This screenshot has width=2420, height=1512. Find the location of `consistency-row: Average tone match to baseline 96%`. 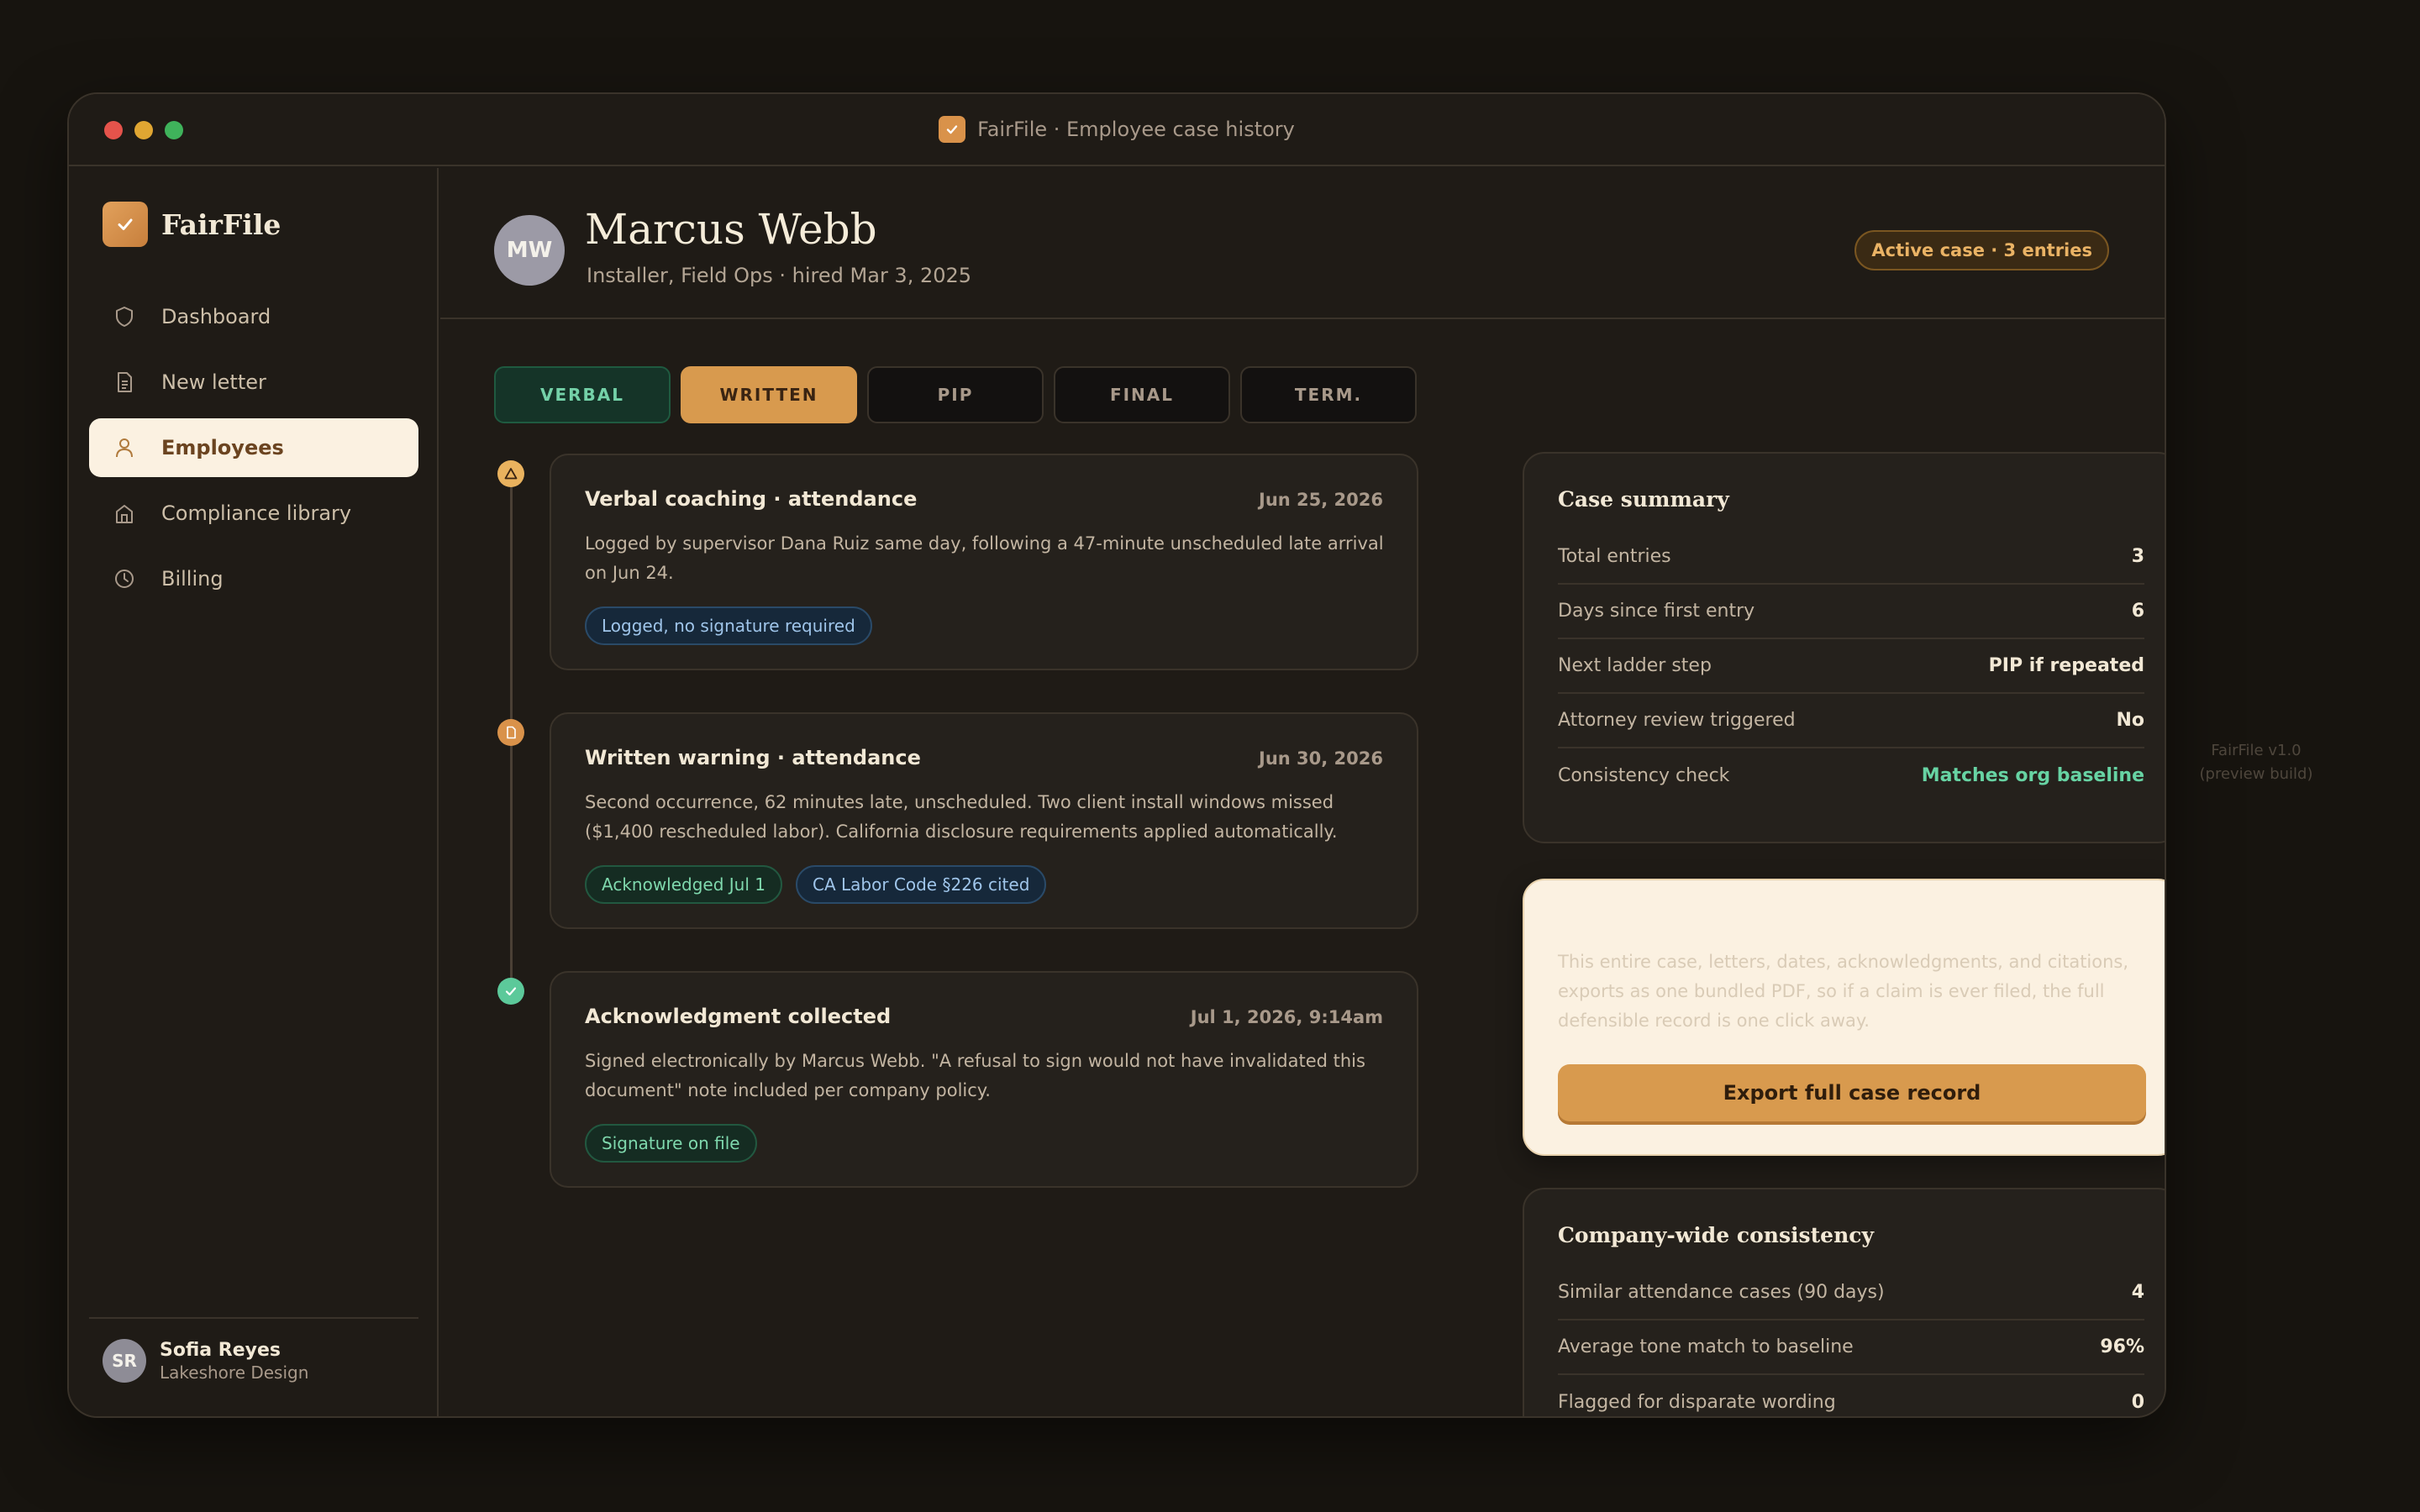

consistency-row: Average tone match to baseline 96% is located at coordinates (1851, 1347).